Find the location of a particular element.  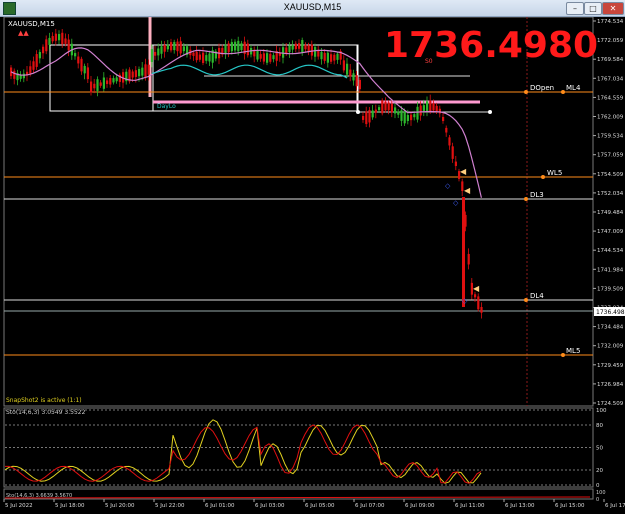

price-label: 1762.009 is located at coordinates (610, 118).